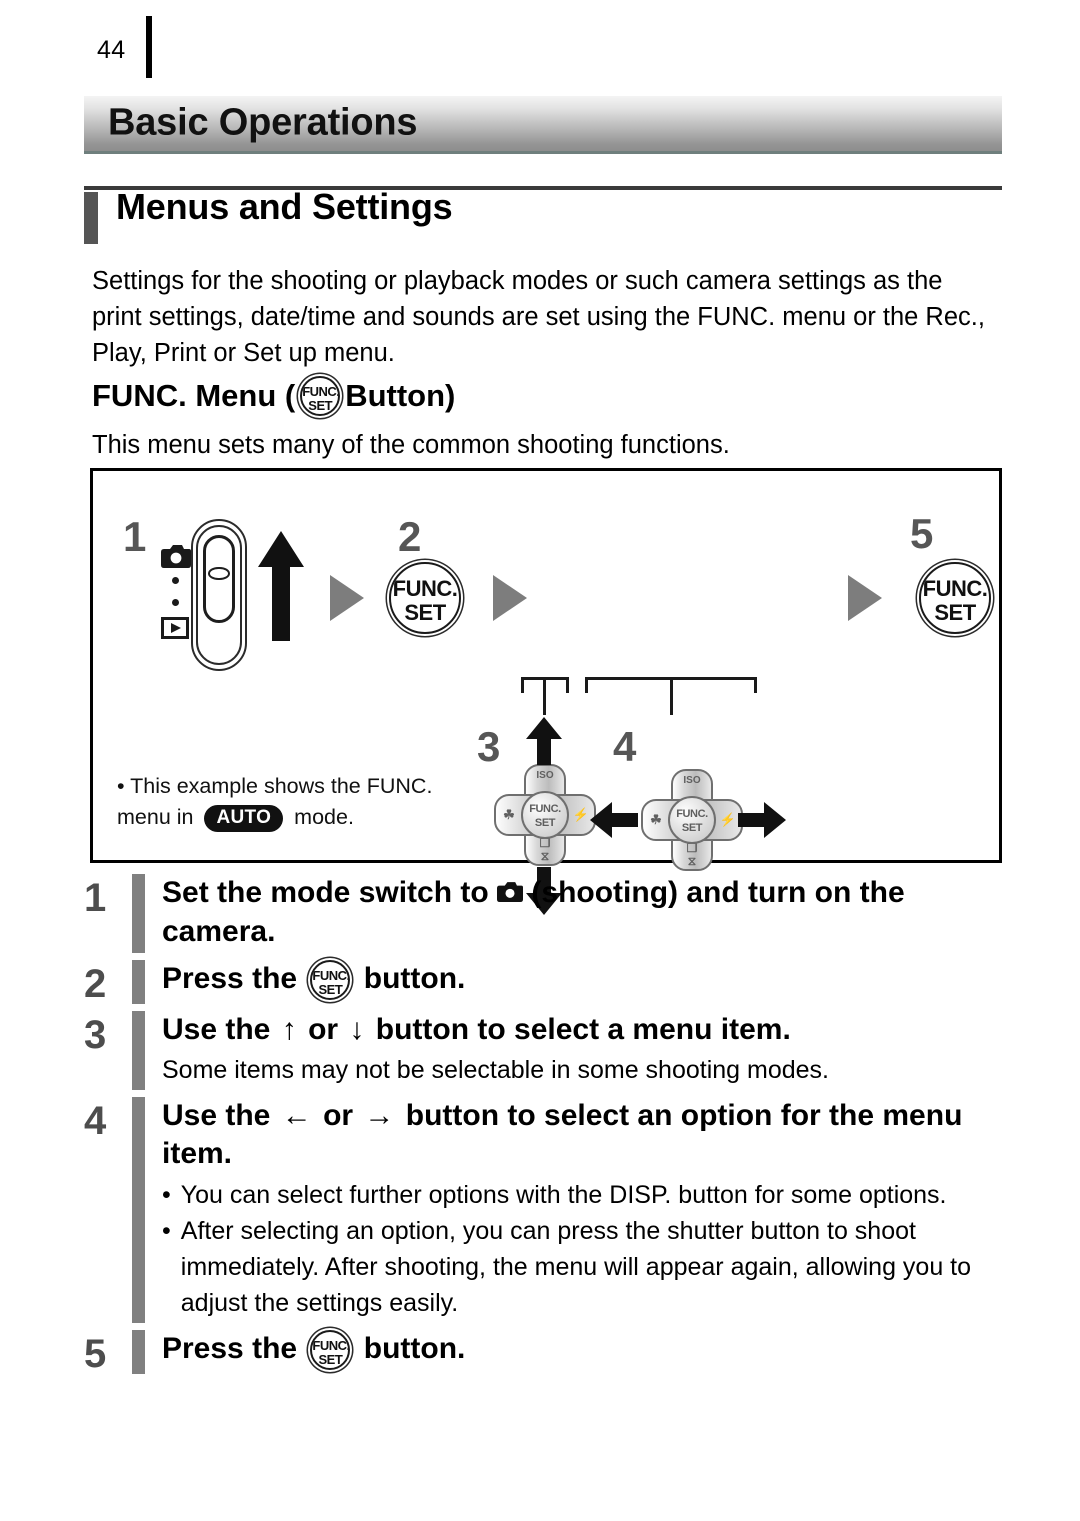 Image resolution: width=1080 pixels, height=1521 pixels. Describe the element at coordinates (330, 990) in the screenshot. I see `funcset-step2-bottom-label: SET` at that location.